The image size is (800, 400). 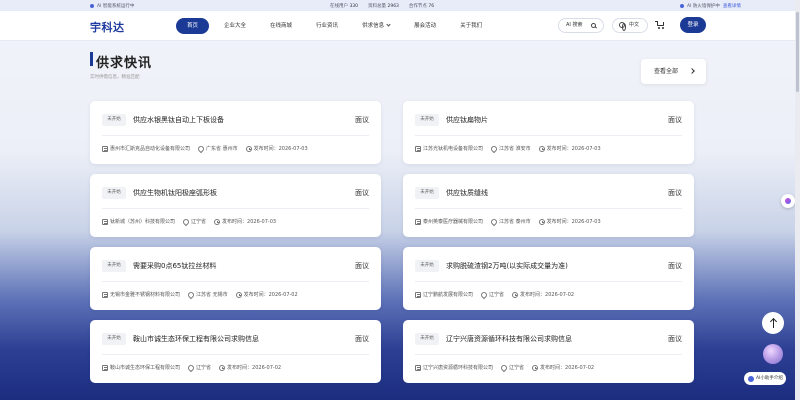 What do you see at coordinates (673, 71) in the screenshot?
I see `view-all-button: 查看全部` at bounding box center [673, 71].